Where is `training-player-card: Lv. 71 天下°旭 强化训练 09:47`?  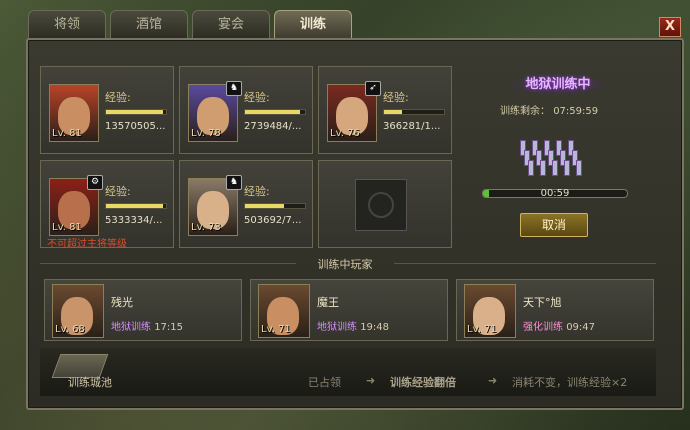
training-player-card: Lv. 71 天下°旭 强化训练 09:47 is located at coordinates (555, 310).